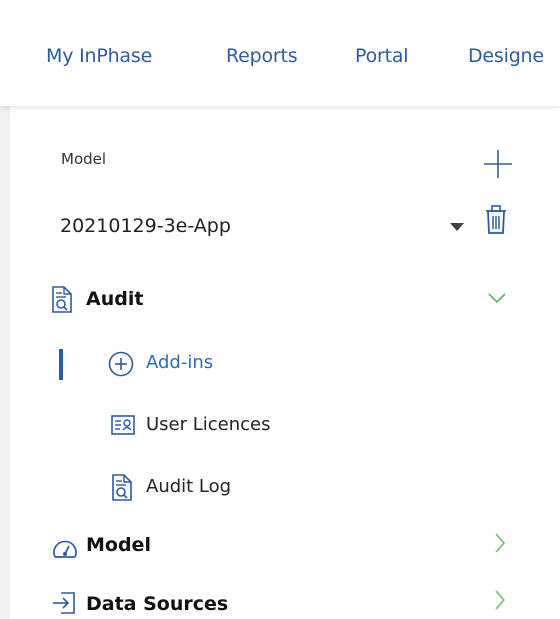 This screenshot has height=619, width=560. I want to click on import-icon, so click(64, 603).